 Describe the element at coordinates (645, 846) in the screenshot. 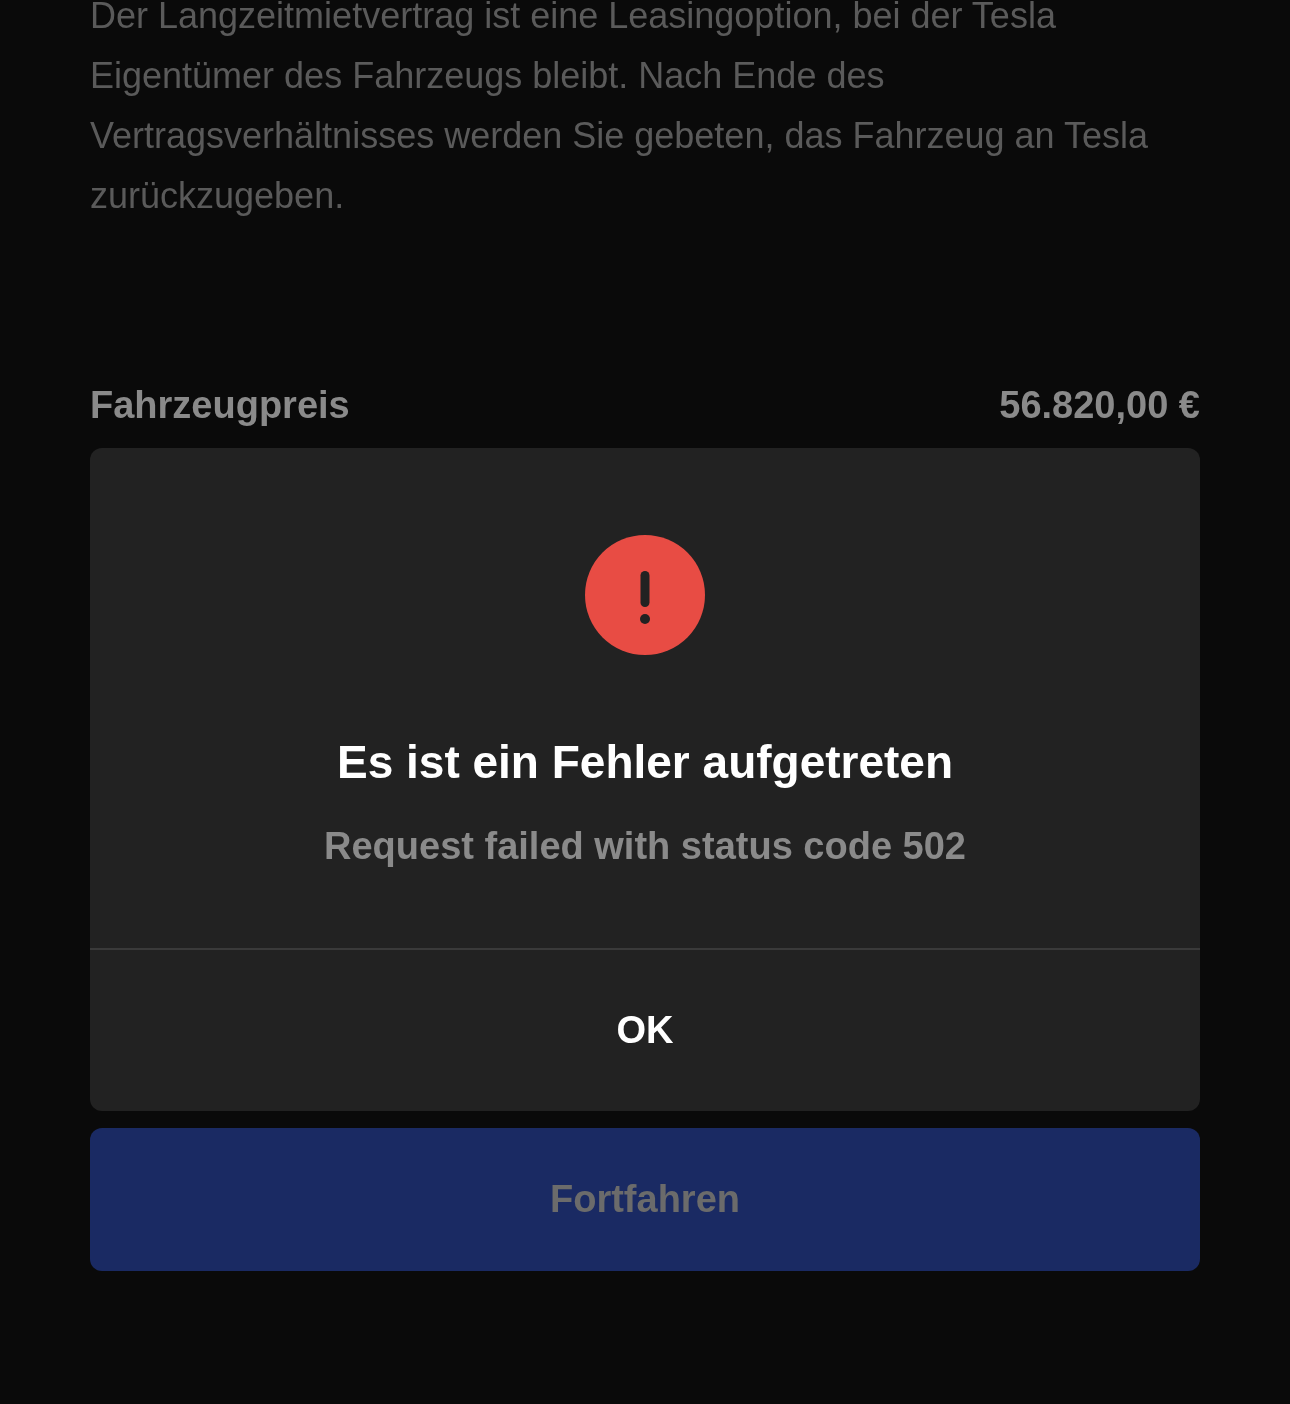

I see `dialog-message: Request failed with status code 502` at that location.